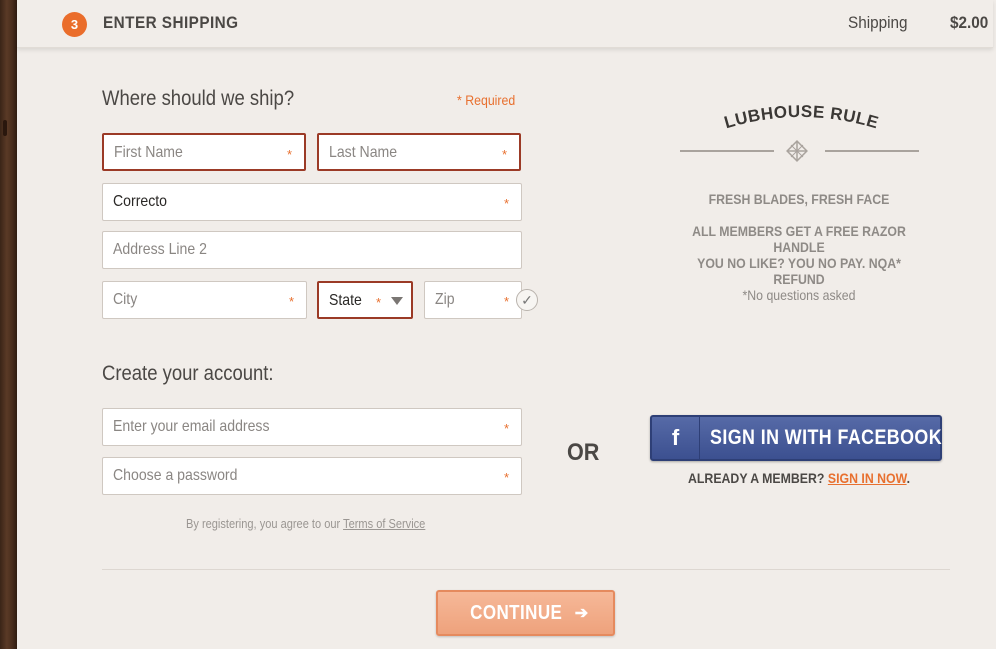 The height and width of the screenshot is (649, 996). I want to click on svg-text: CLUBHOUSE RULES, so click(798, 115).